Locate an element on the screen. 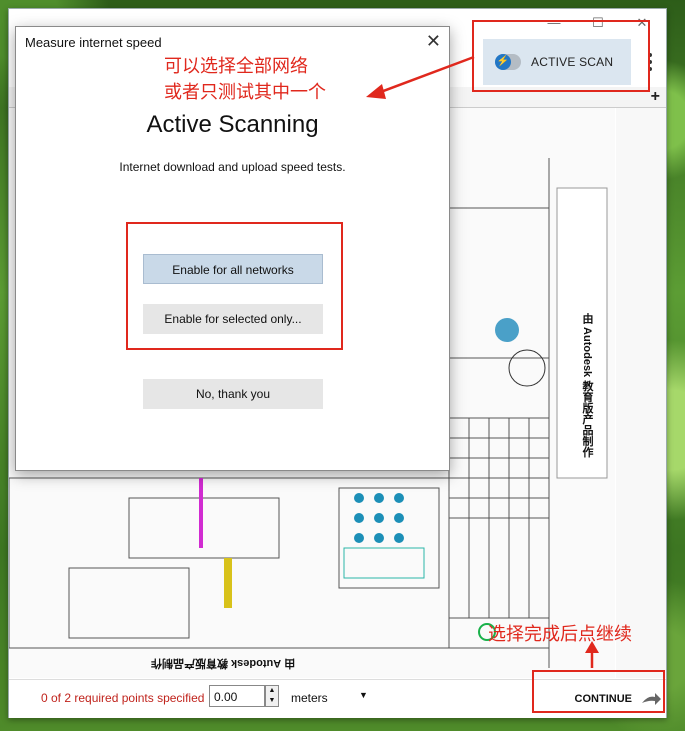  annotation-box-active-scan is located at coordinates (561, 56).